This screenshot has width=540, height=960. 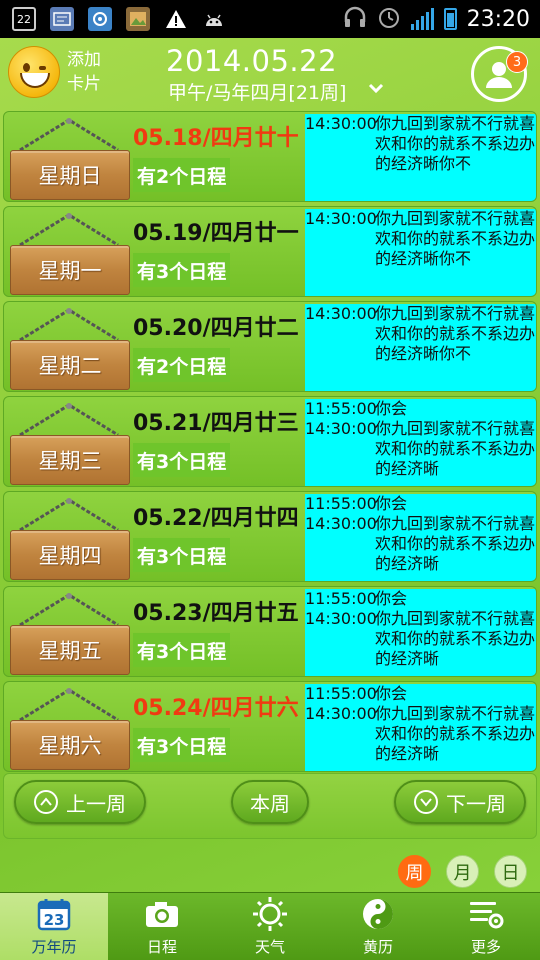 I want to click on view-mode-toggles: 周 月 日, so click(x=462, y=871).